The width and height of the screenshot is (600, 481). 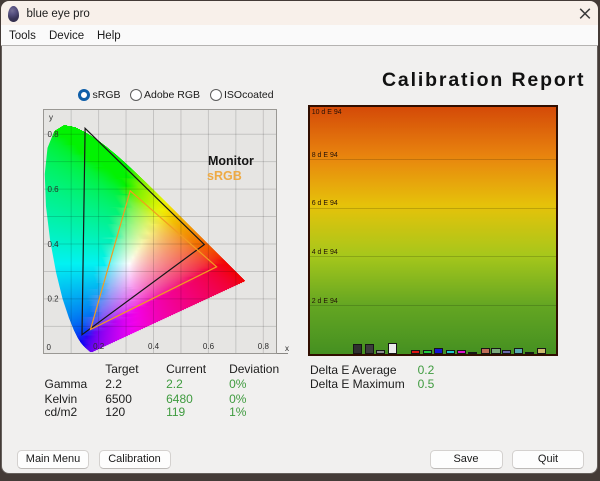 What do you see at coordinates (51, 117) in the screenshot?
I see `svg-text: y` at bounding box center [51, 117].